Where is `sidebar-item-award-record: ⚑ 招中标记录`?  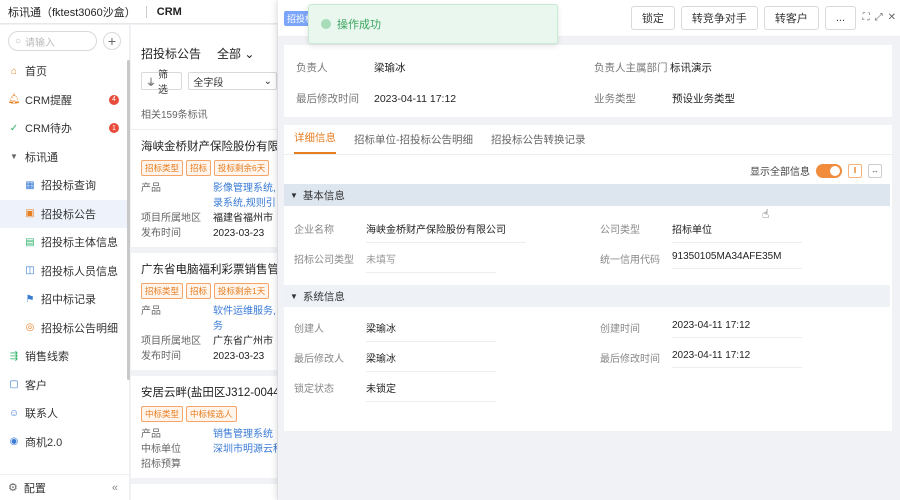
sidebar-item-award-record: ⚑ 招中标记录 is located at coordinates (64, 299).